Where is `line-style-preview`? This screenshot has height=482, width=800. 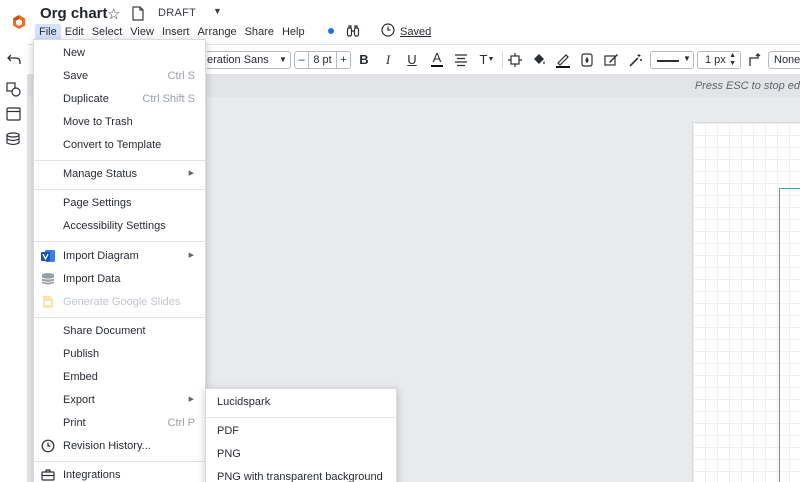
line-style-preview is located at coordinates (668, 61).